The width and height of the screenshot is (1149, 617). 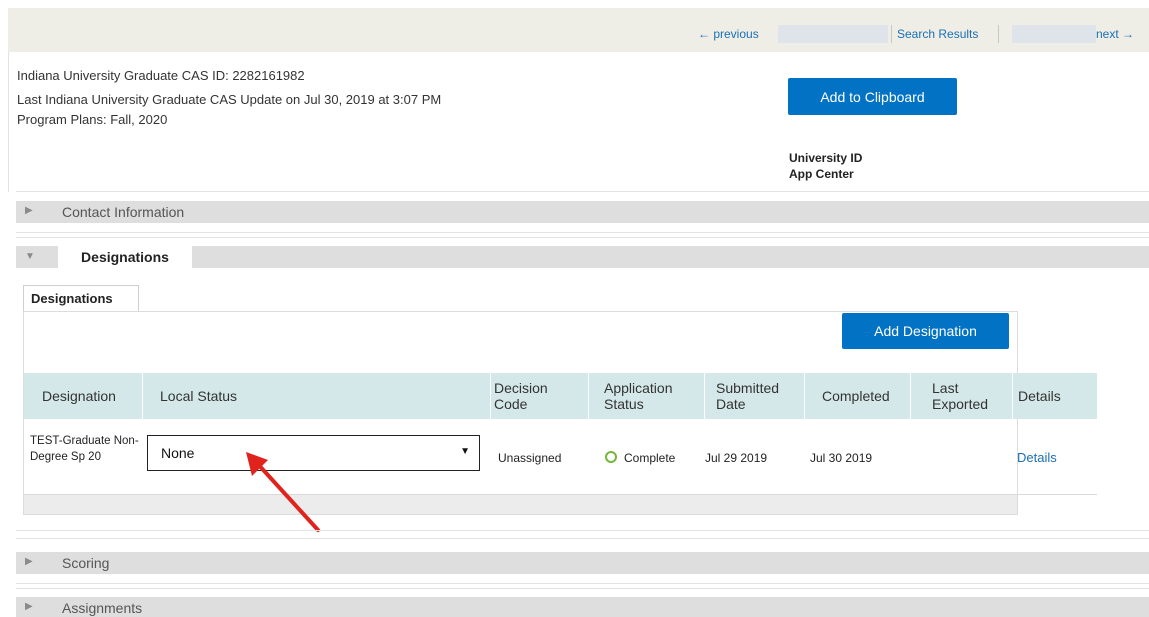 What do you see at coordinates (521, 388) in the screenshot?
I see `column-decision-code-line1: Decision` at bounding box center [521, 388].